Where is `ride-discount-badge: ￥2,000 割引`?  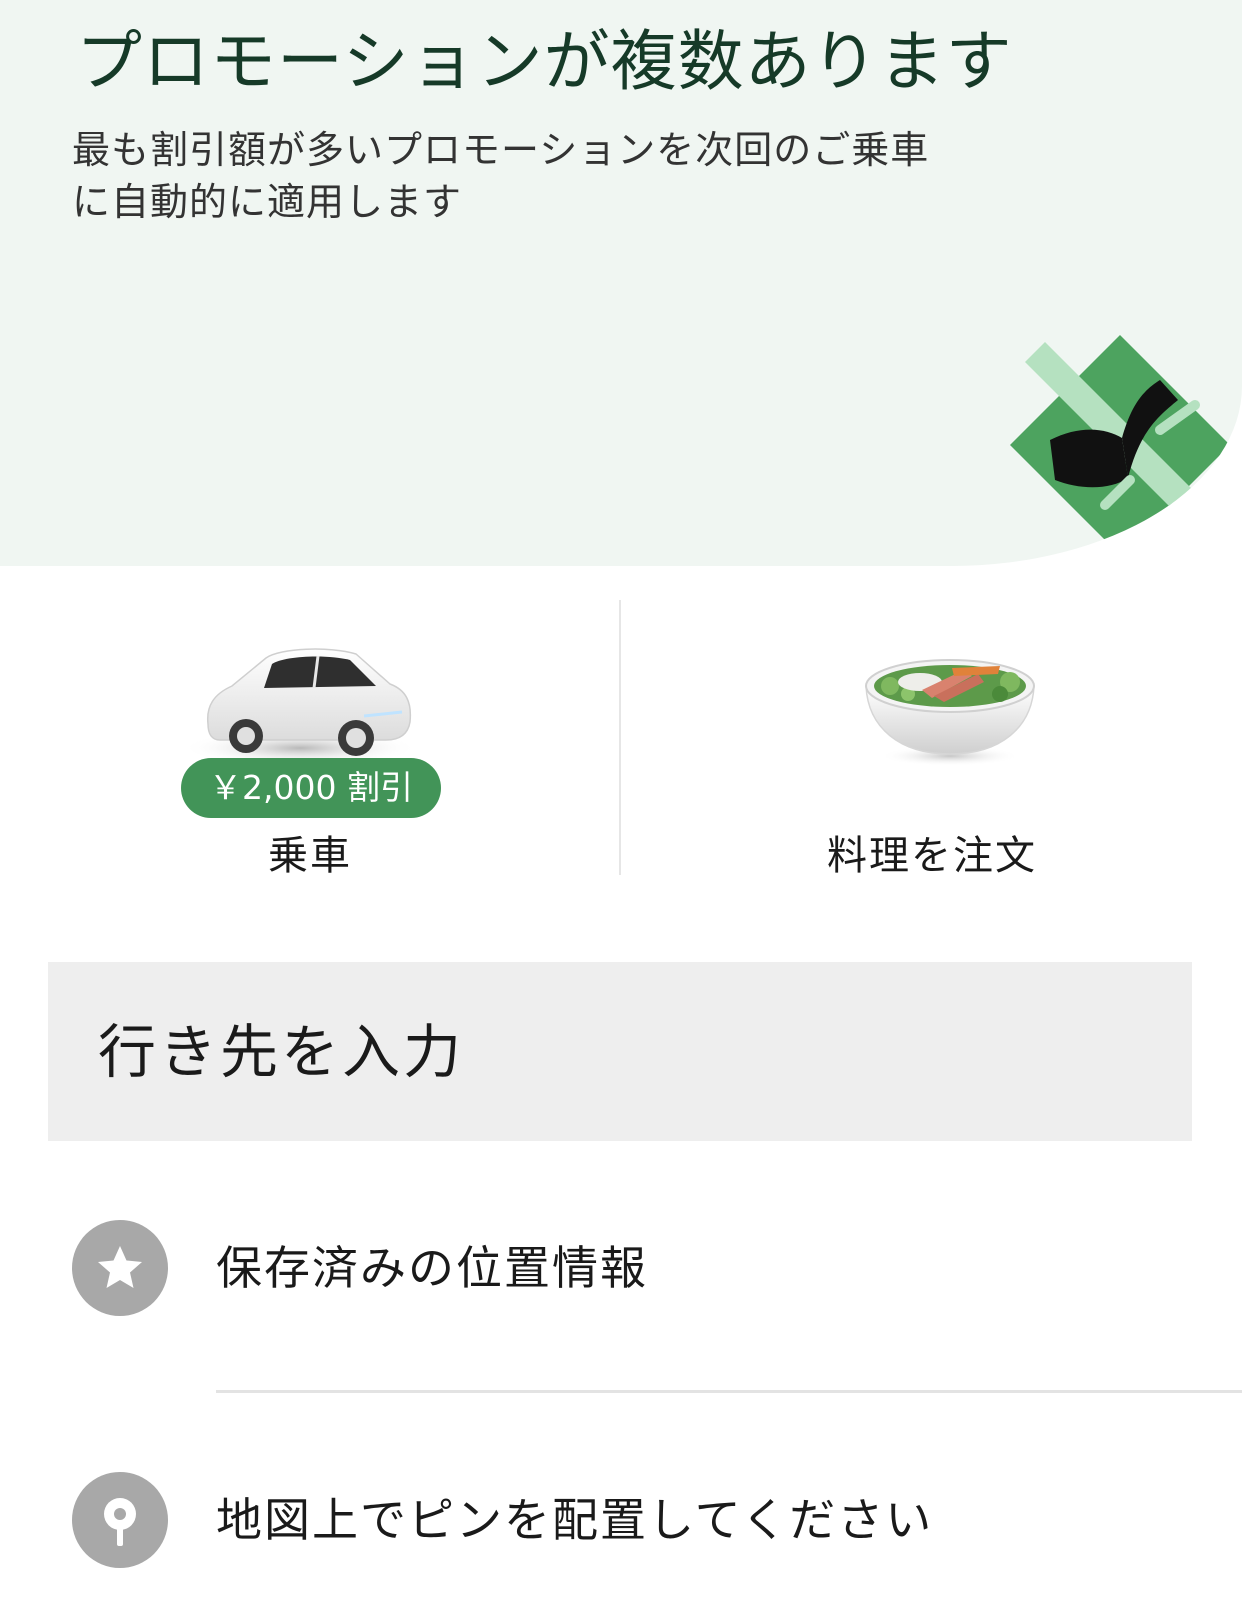
ride-discount-badge: ￥2,000 割引 is located at coordinates (311, 788).